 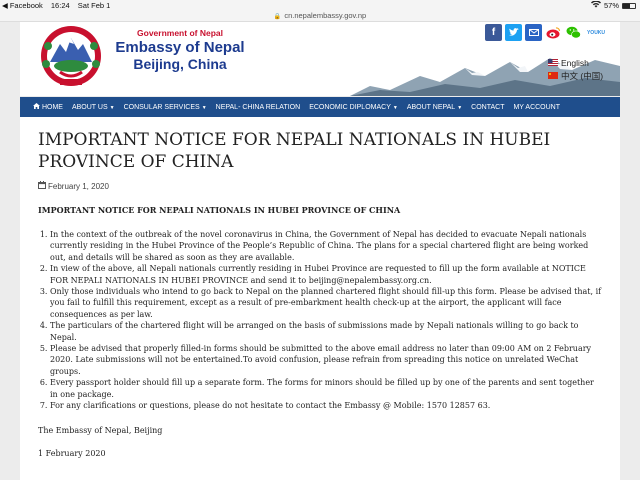 I want to click on nav-label: MY ACCOUNT, so click(x=537, y=107).